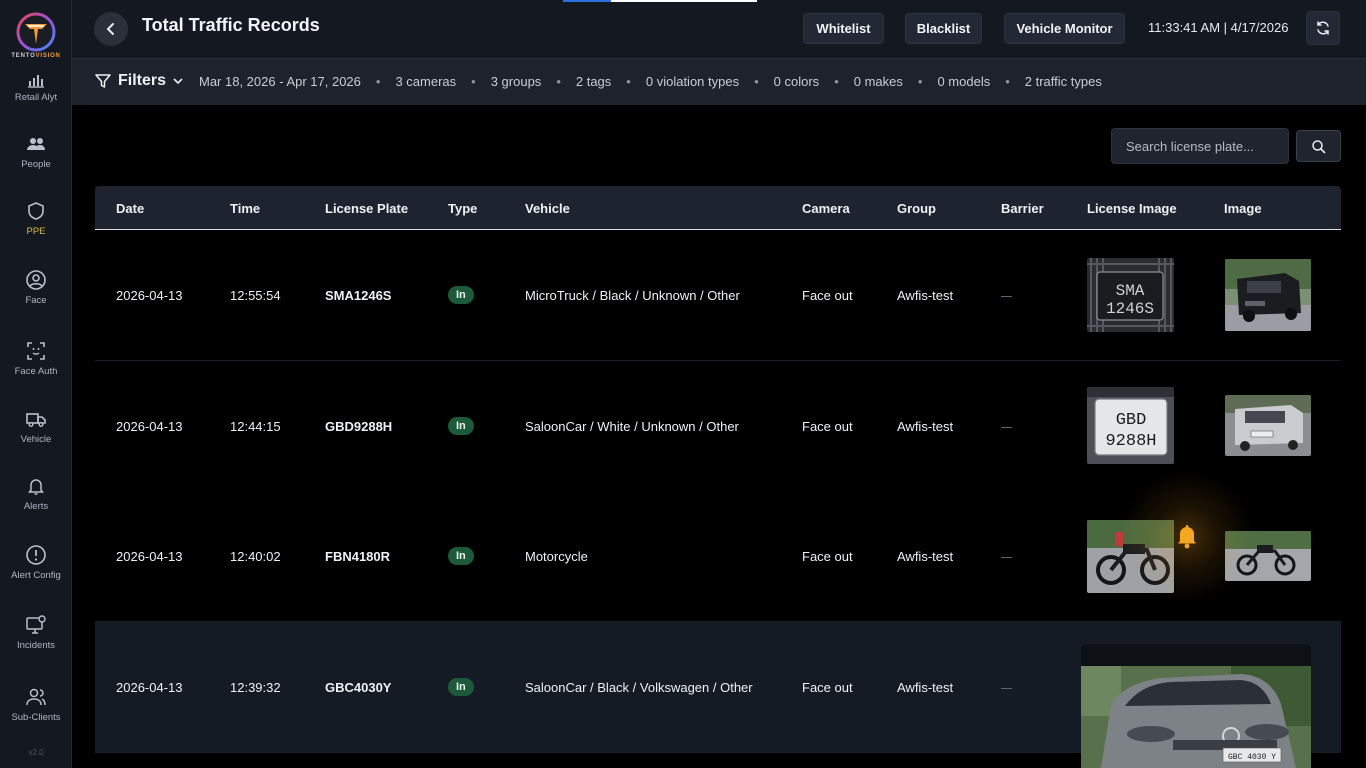  I want to click on chevron-down-icon, so click(178, 81).